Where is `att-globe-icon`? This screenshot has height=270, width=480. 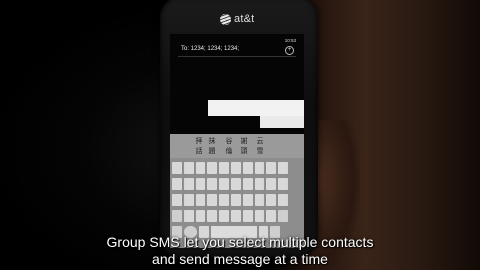 att-globe-icon is located at coordinates (225, 19).